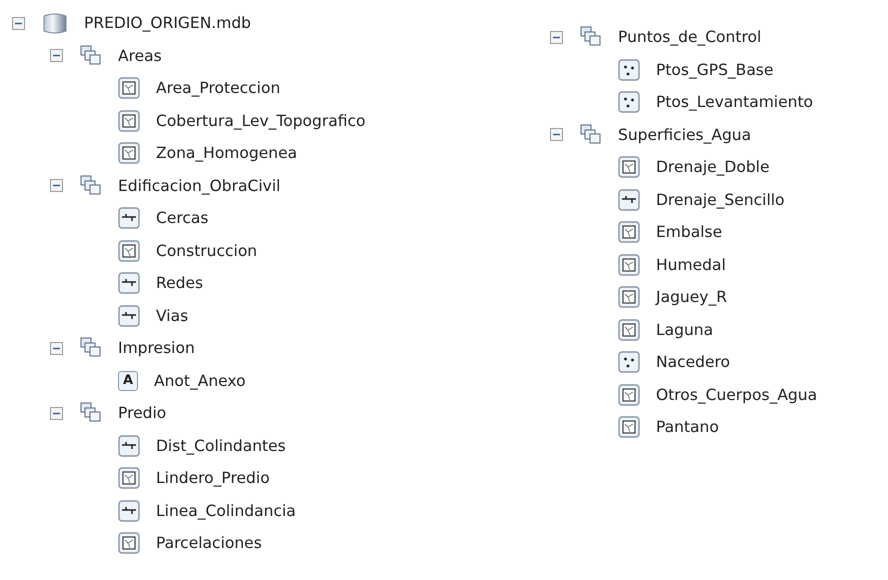 The image size is (888, 580). What do you see at coordinates (227, 153) in the screenshot?
I see `tree-item: Zona_Homogenea` at bounding box center [227, 153].